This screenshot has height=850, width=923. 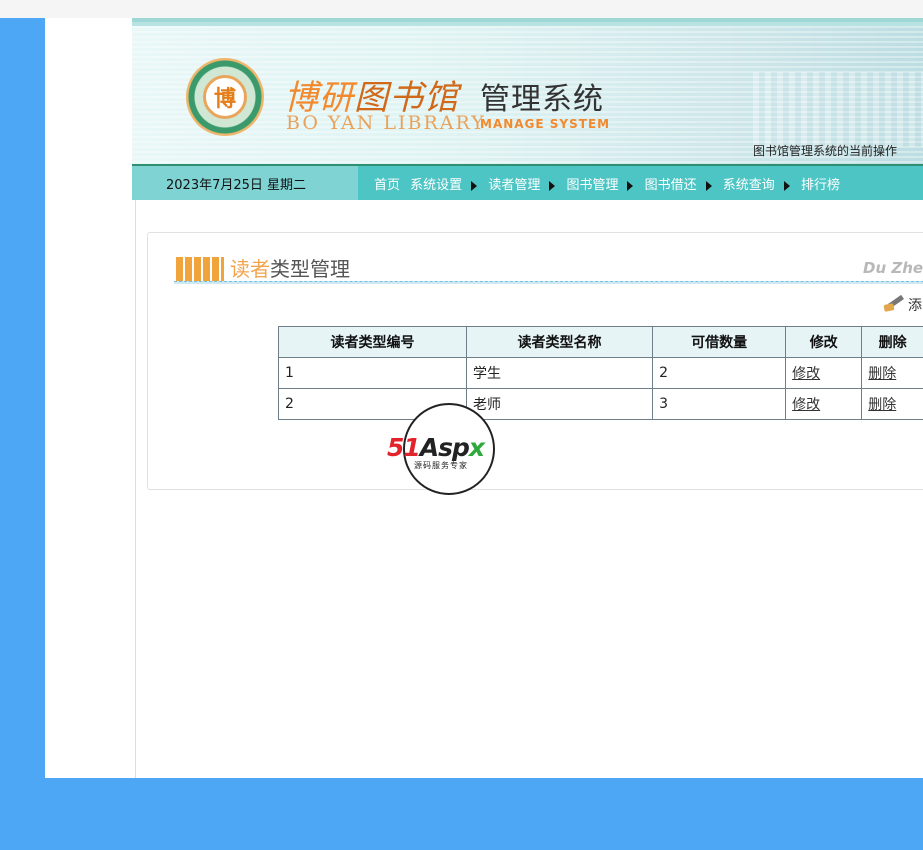 I want to click on nav-item-book-management: 图书管理, so click(x=592, y=185).